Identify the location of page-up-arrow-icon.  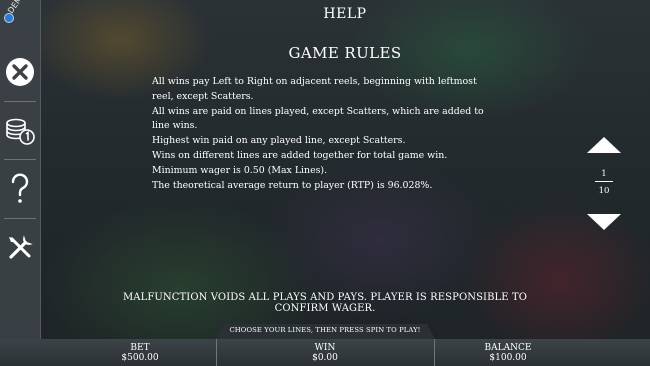
(604, 145).